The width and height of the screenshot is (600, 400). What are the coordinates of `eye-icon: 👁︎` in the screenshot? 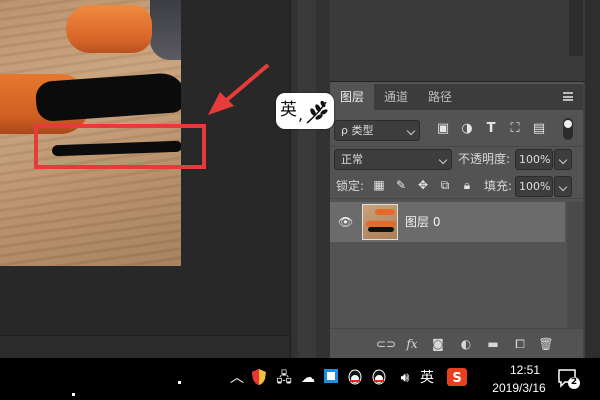 It's located at (345, 222).